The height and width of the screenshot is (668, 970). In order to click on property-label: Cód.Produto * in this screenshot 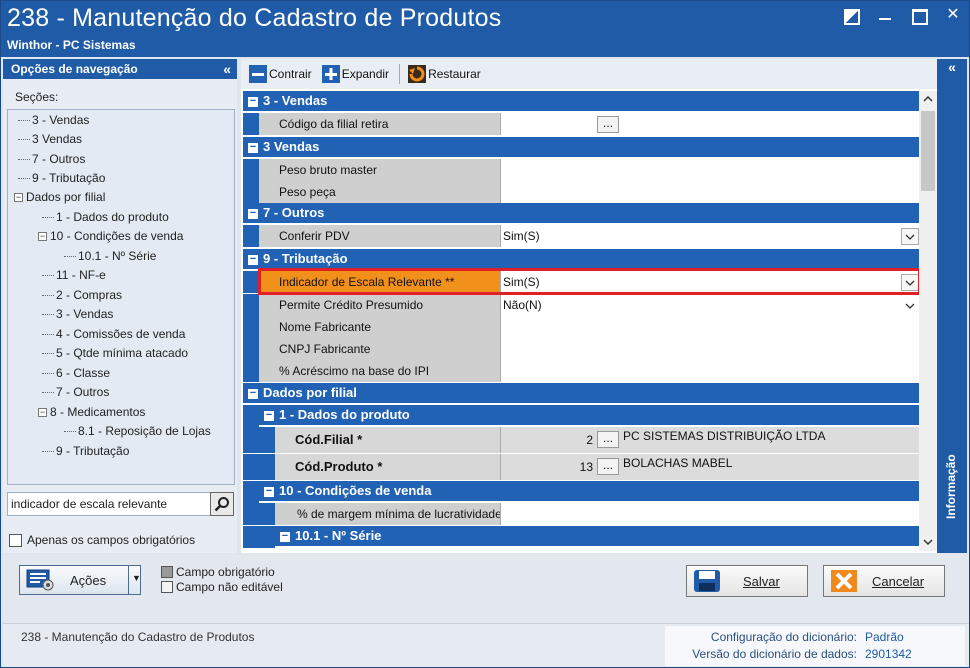, I will do `click(388, 467)`.